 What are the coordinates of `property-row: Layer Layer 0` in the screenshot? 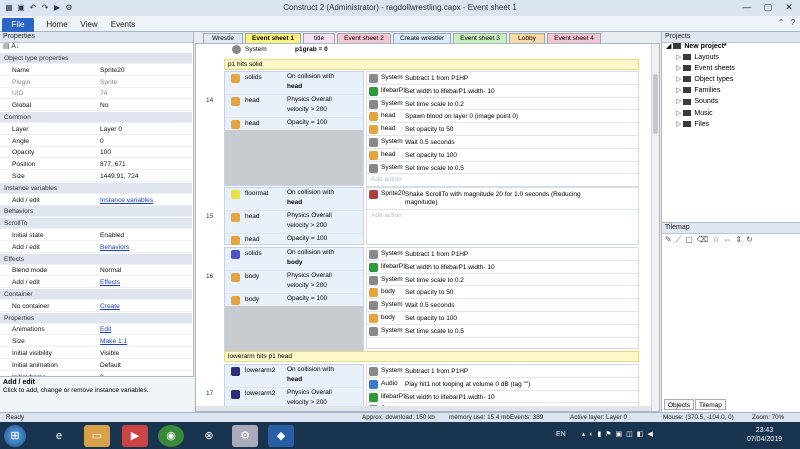 It's located at (96, 129).